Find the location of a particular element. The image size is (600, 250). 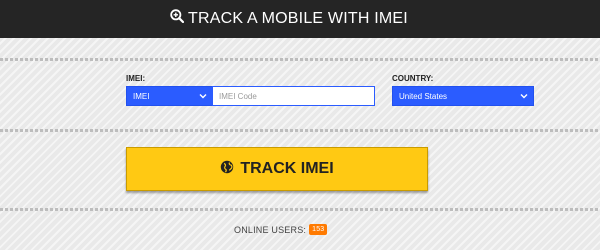

search-plus-icon is located at coordinates (177, 18).